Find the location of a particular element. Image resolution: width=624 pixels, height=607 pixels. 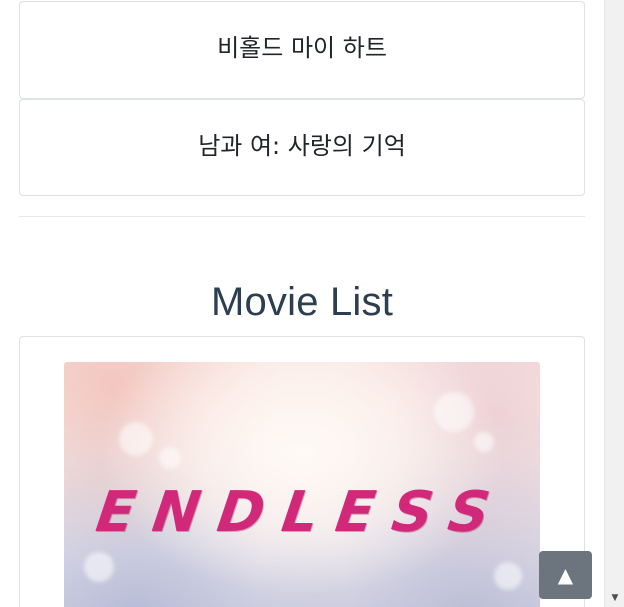

related-title-label: 비홀드 마이 하트 is located at coordinates (302, 48).